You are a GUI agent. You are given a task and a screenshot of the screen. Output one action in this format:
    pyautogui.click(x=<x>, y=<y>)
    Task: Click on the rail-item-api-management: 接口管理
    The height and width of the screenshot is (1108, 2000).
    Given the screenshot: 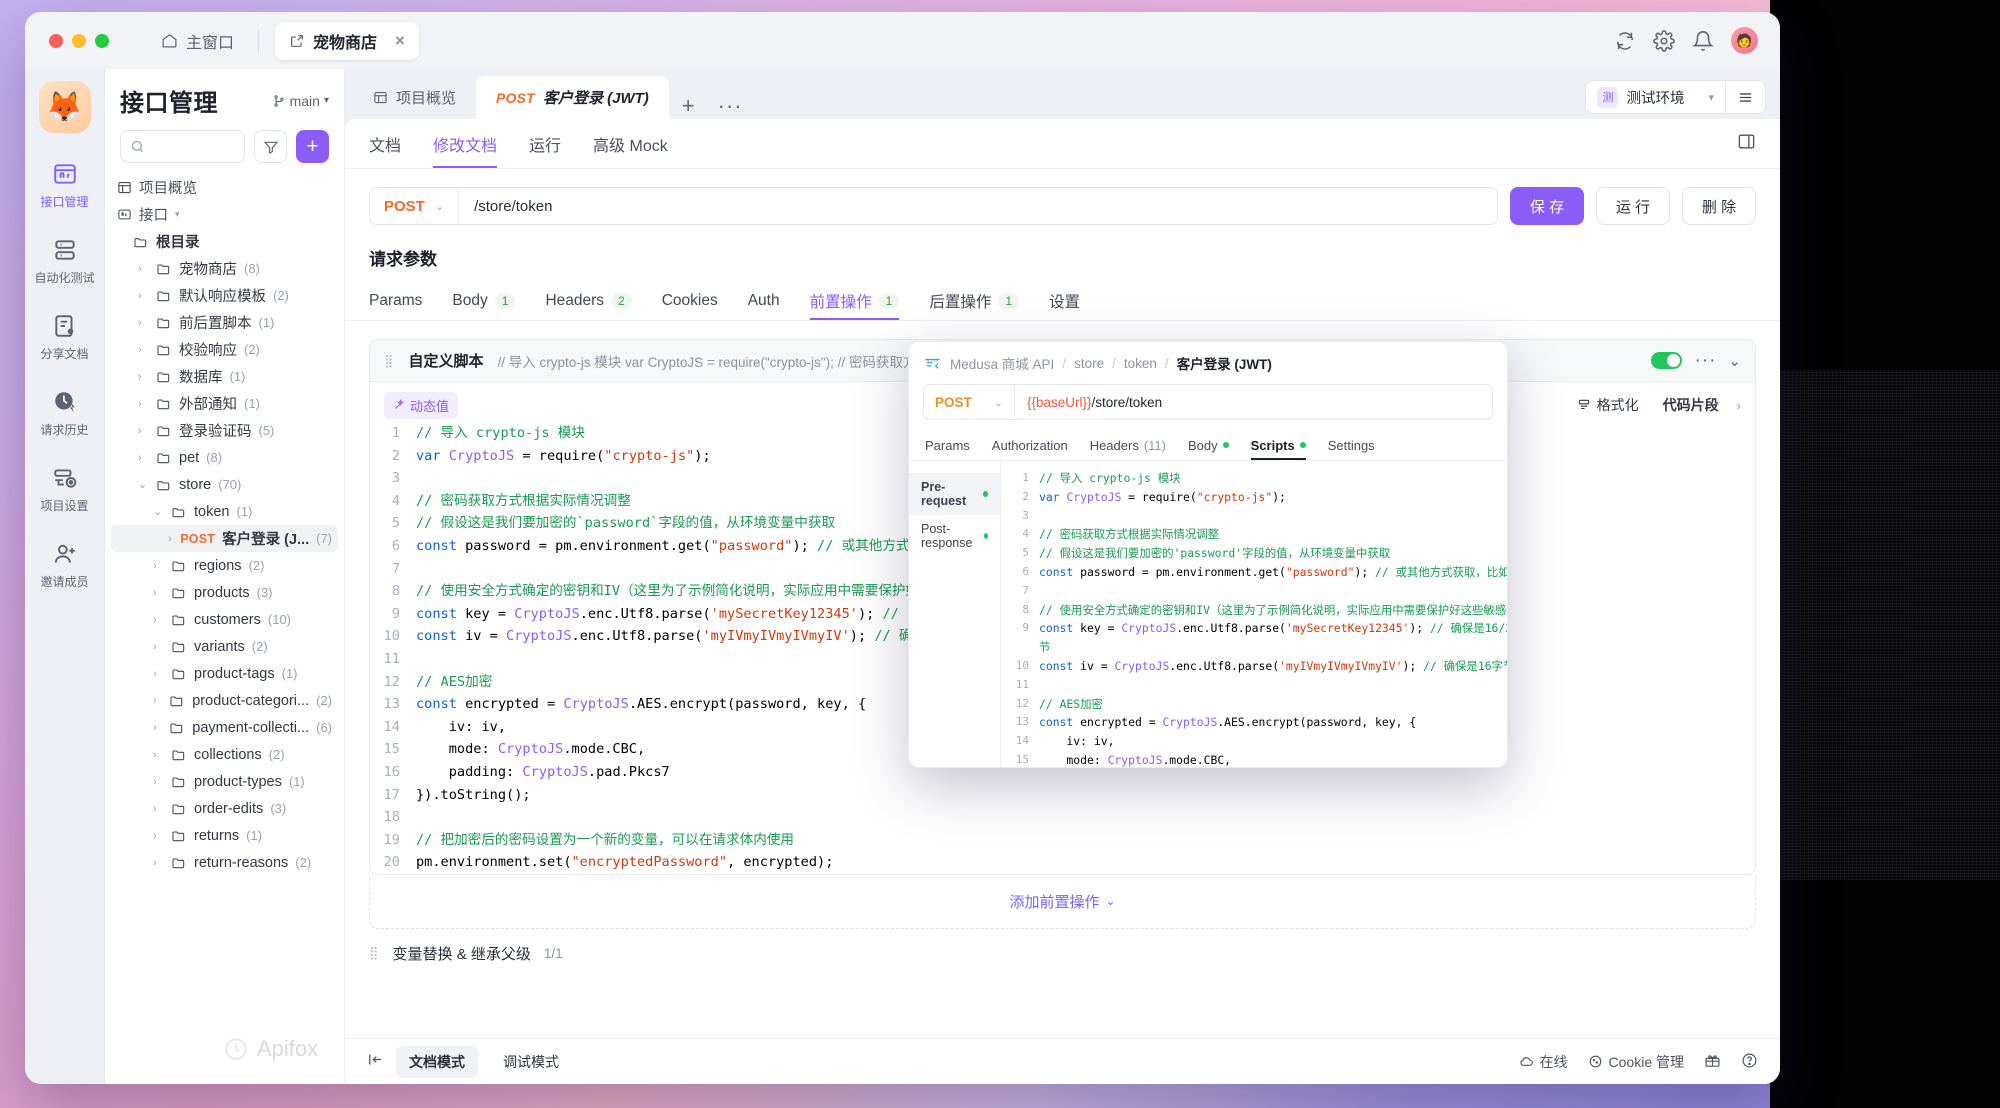 What is the action you would take?
    pyautogui.click(x=65, y=185)
    